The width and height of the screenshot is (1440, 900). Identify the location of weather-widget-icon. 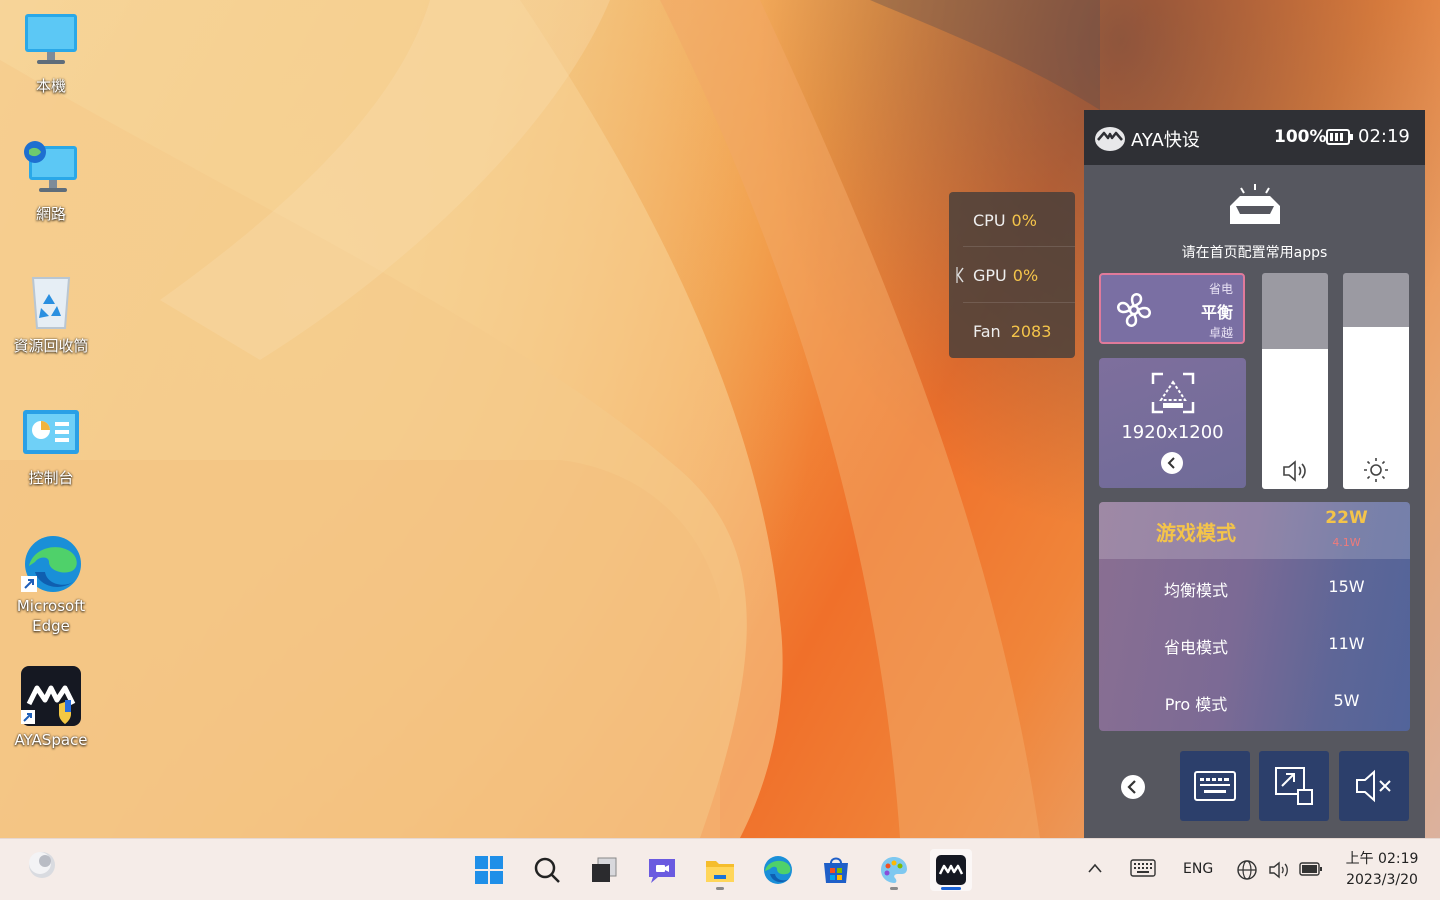
(42, 865).